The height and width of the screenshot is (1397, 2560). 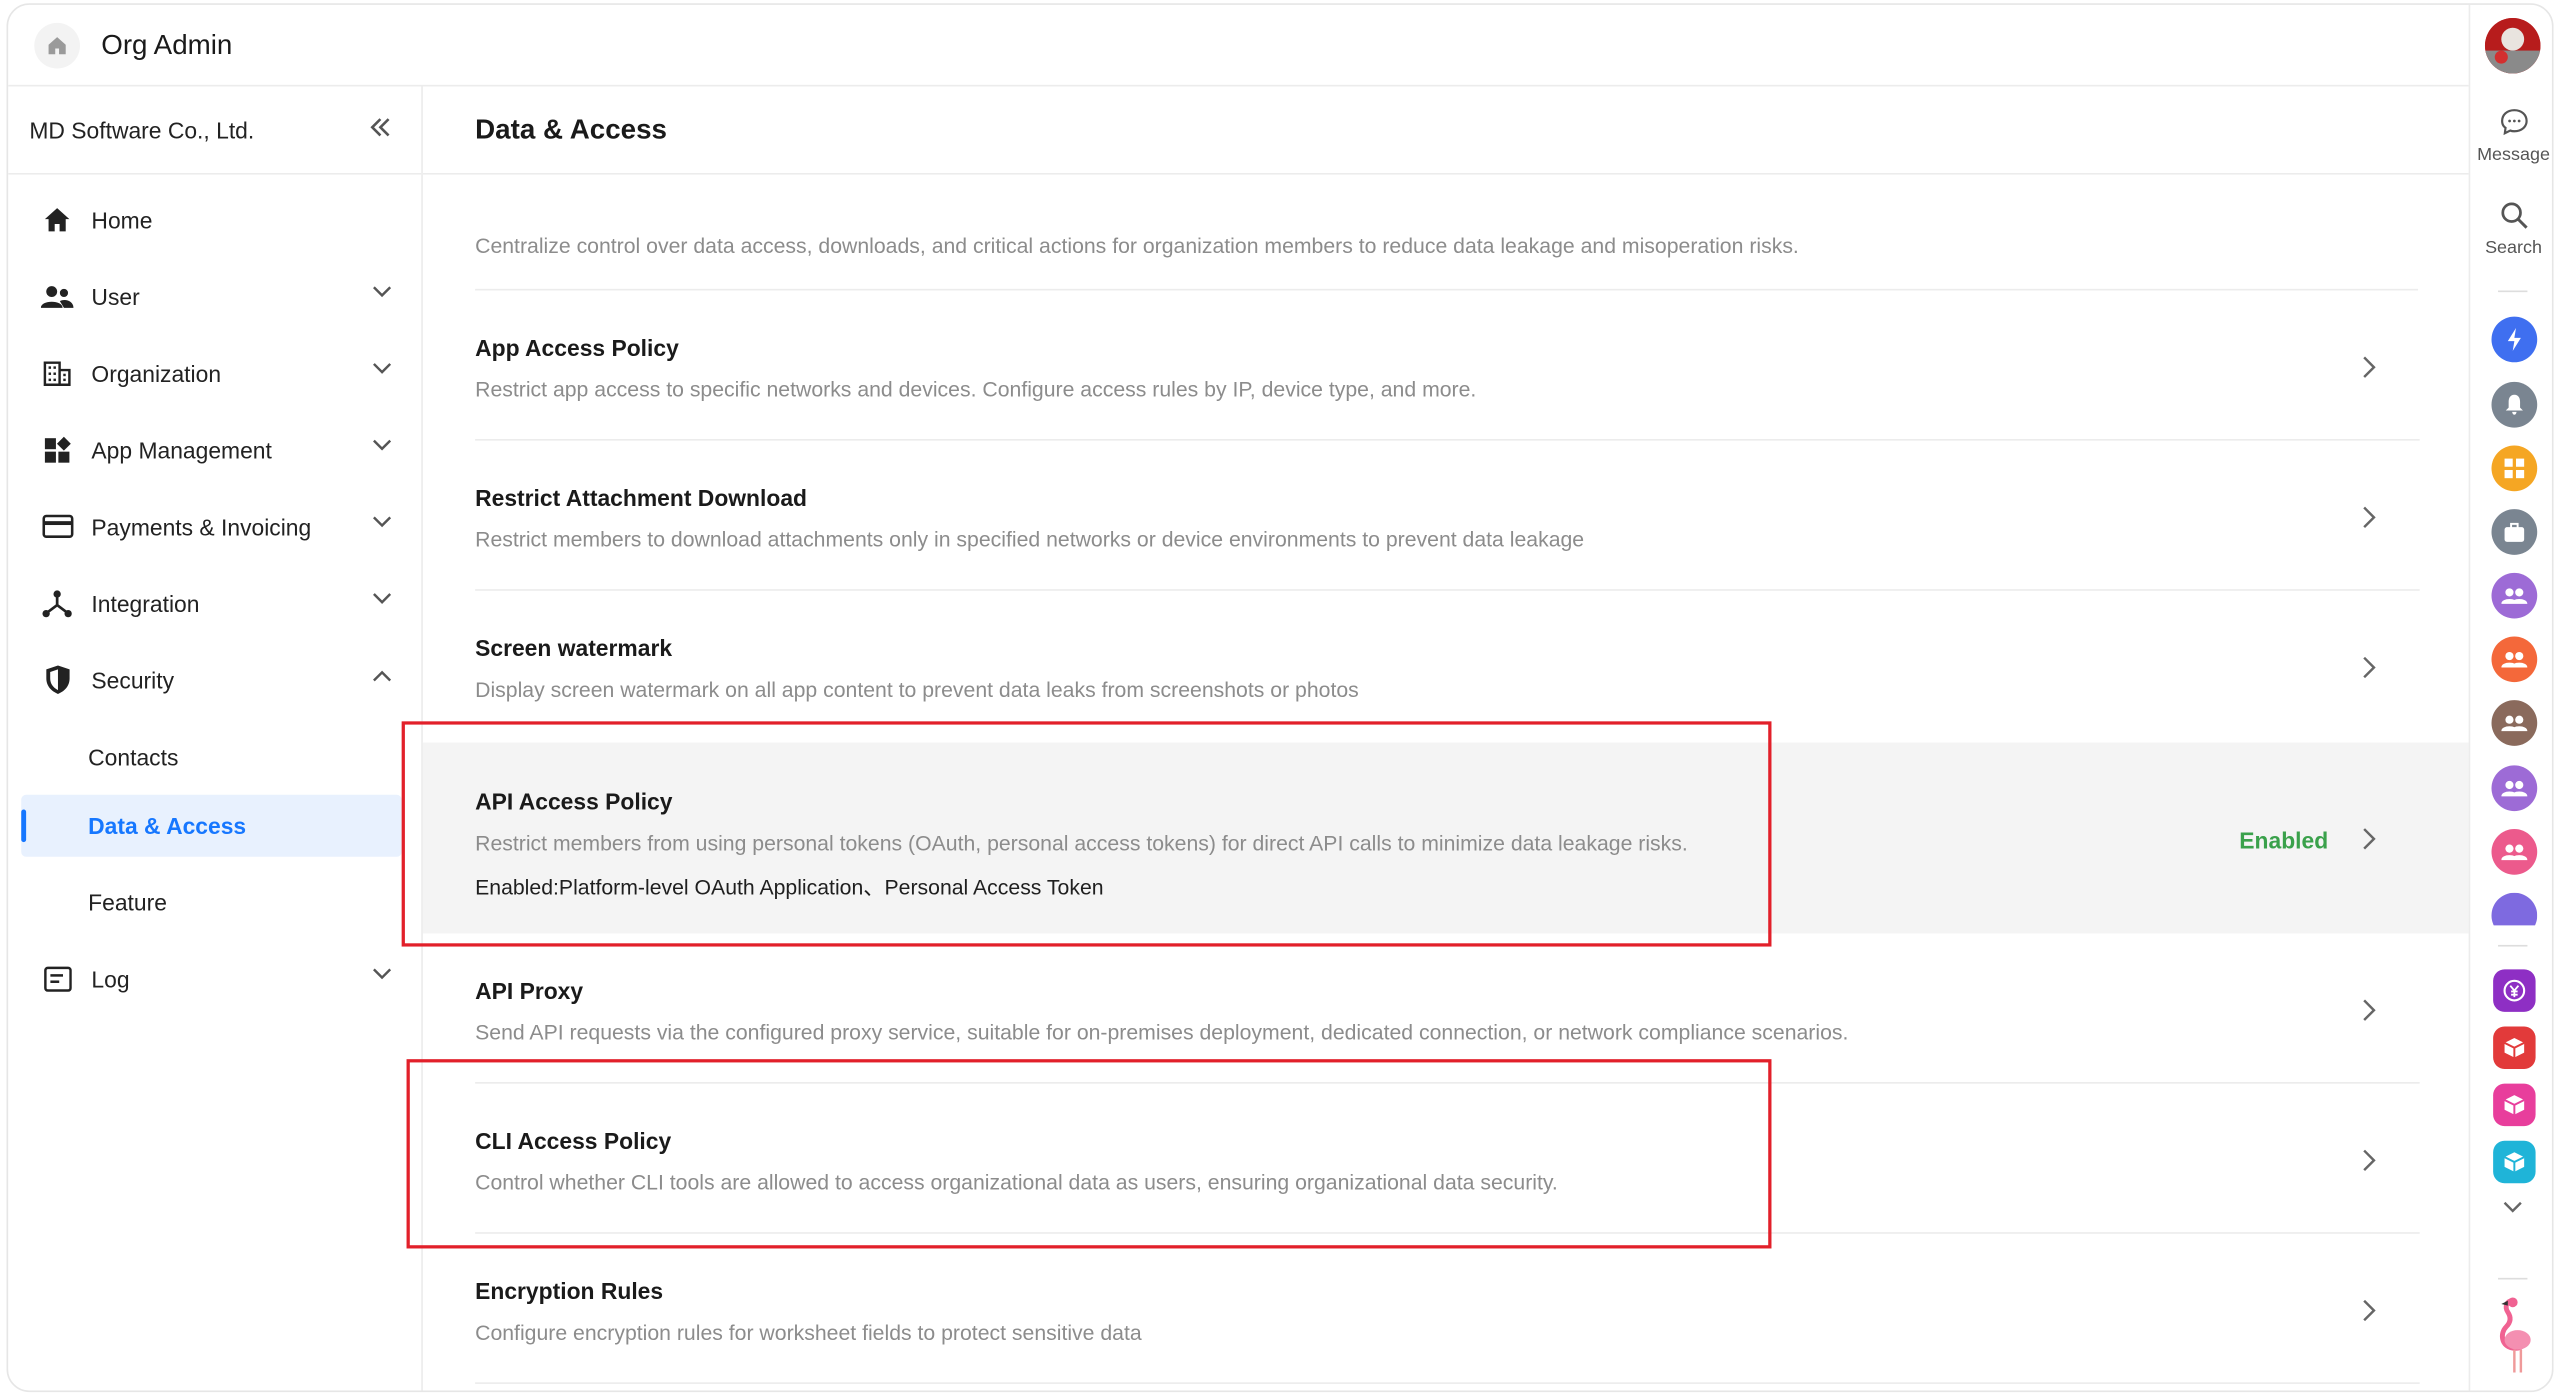 I want to click on sidebar-item-data-access: Data & Access, so click(x=211, y=825).